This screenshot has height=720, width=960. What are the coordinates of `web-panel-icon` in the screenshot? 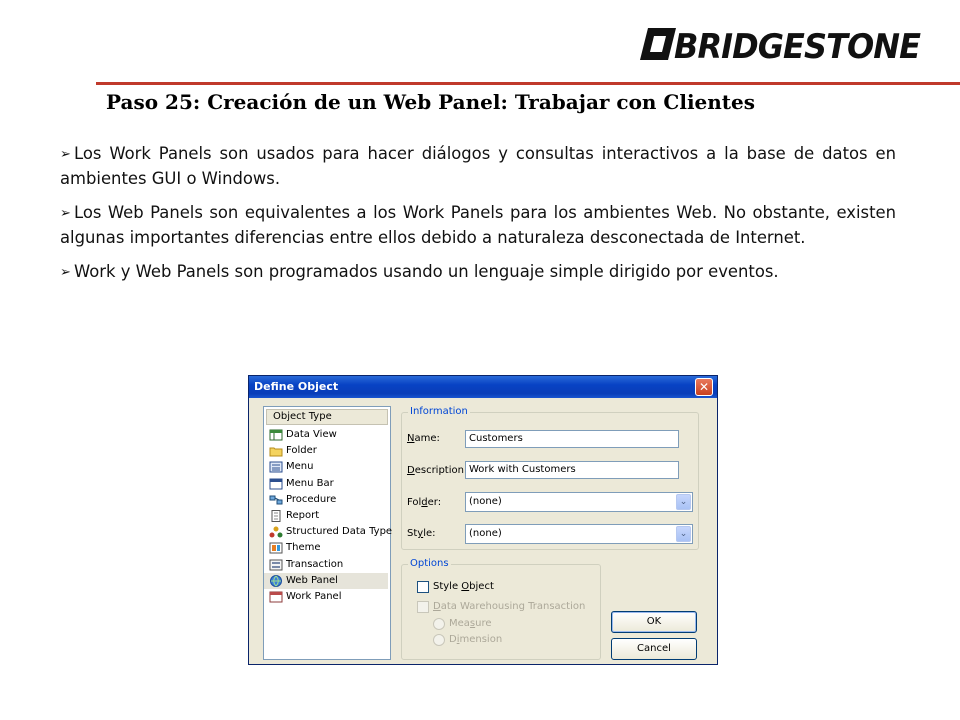 It's located at (276, 580).